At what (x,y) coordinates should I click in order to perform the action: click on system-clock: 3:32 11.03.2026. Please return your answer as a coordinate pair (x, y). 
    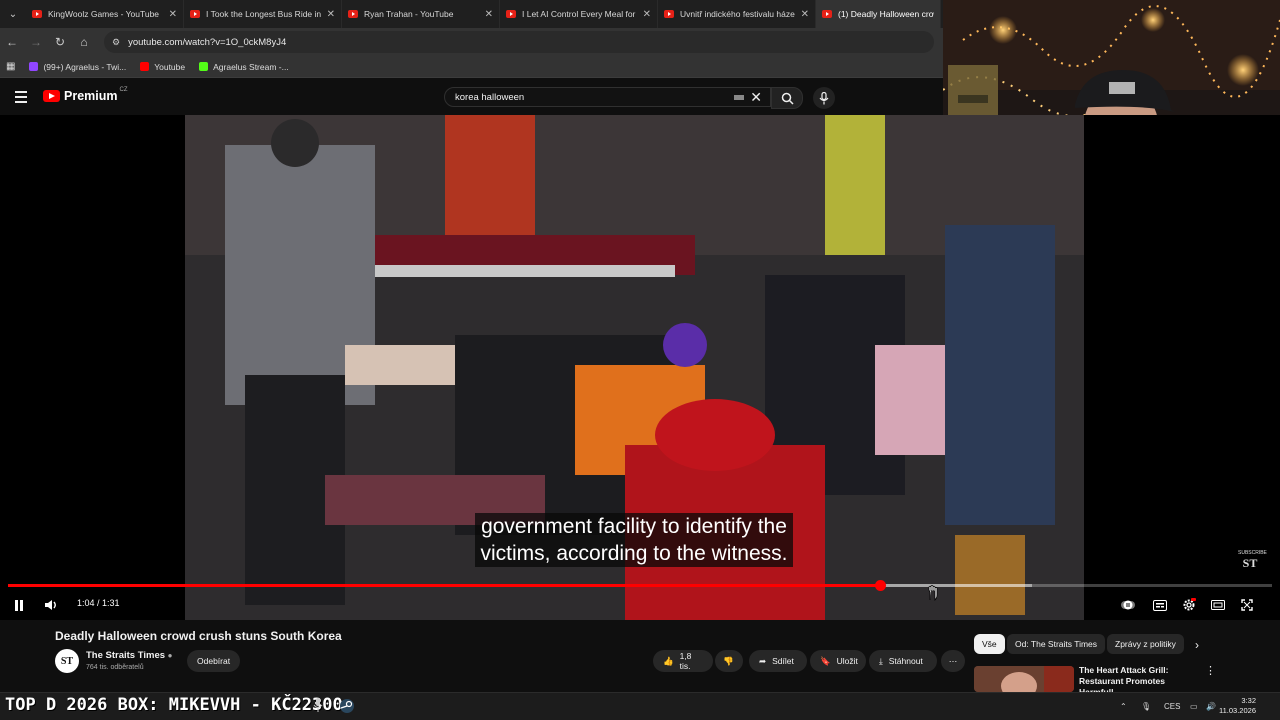
    Looking at the image, I should click on (1237, 706).